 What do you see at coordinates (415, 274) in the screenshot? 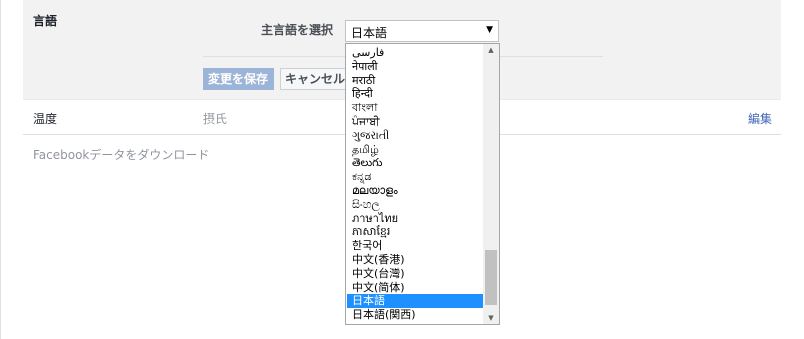
I see `language-option: 中文(台灣)` at bounding box center [415, 274].